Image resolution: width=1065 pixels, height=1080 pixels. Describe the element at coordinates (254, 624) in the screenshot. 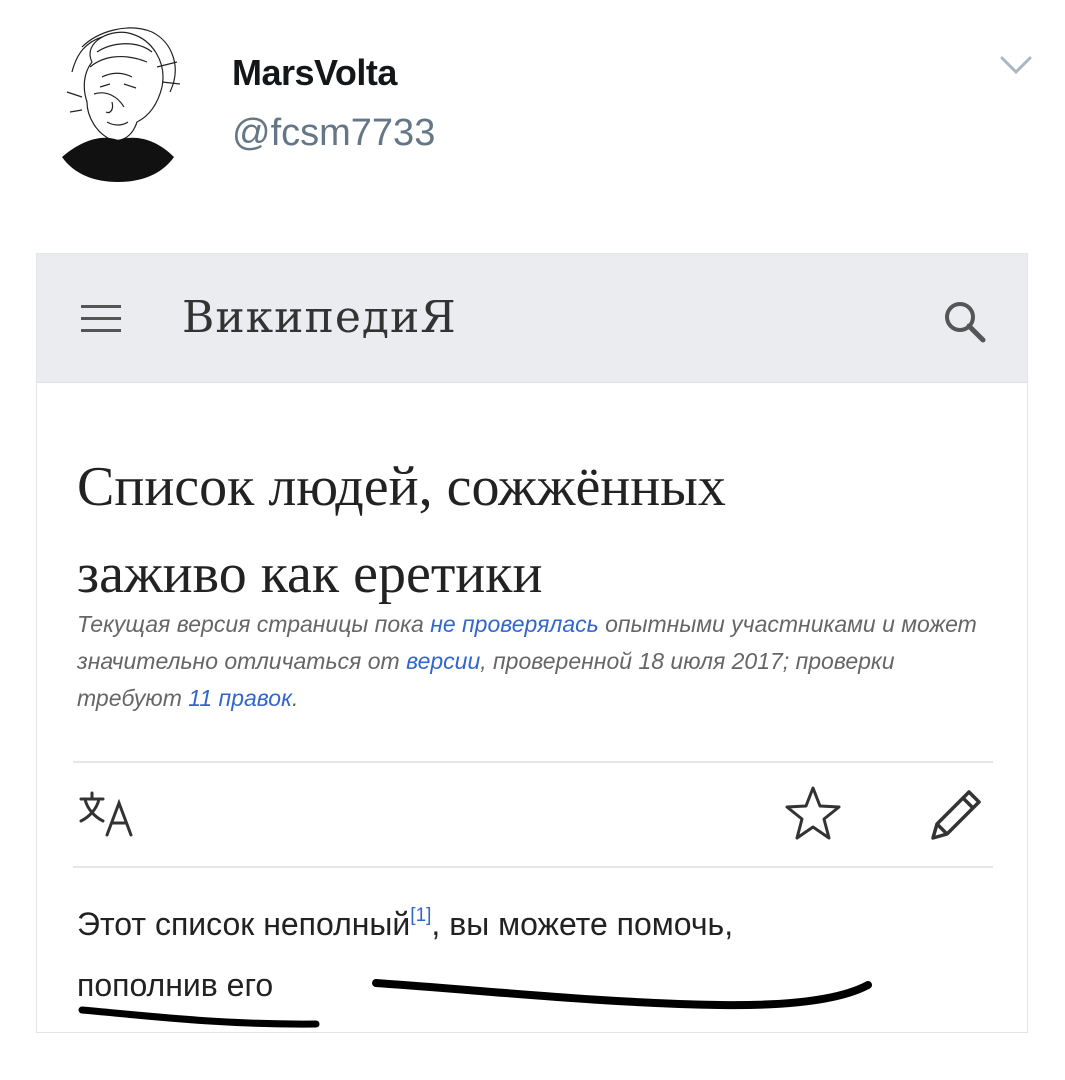

I see `notice-text-1: Текущая версия страницы пока` at that location.